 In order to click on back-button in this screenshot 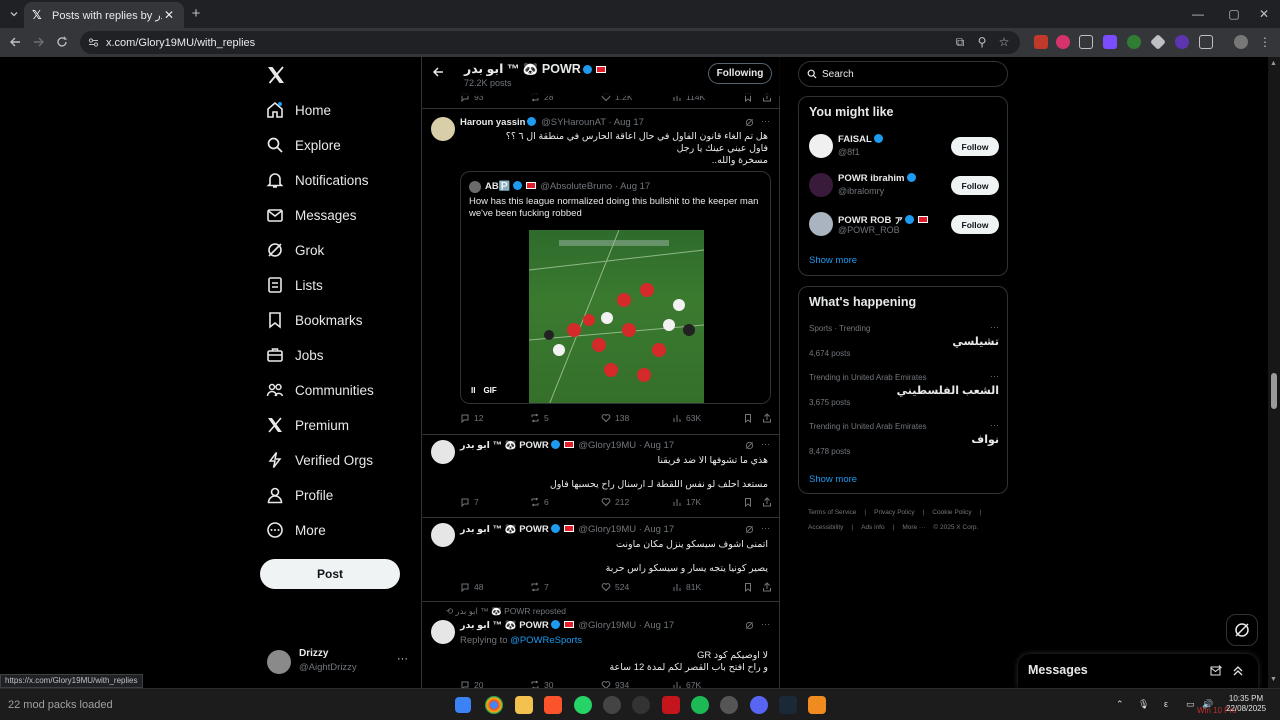, I will do `click(15, 42)`.